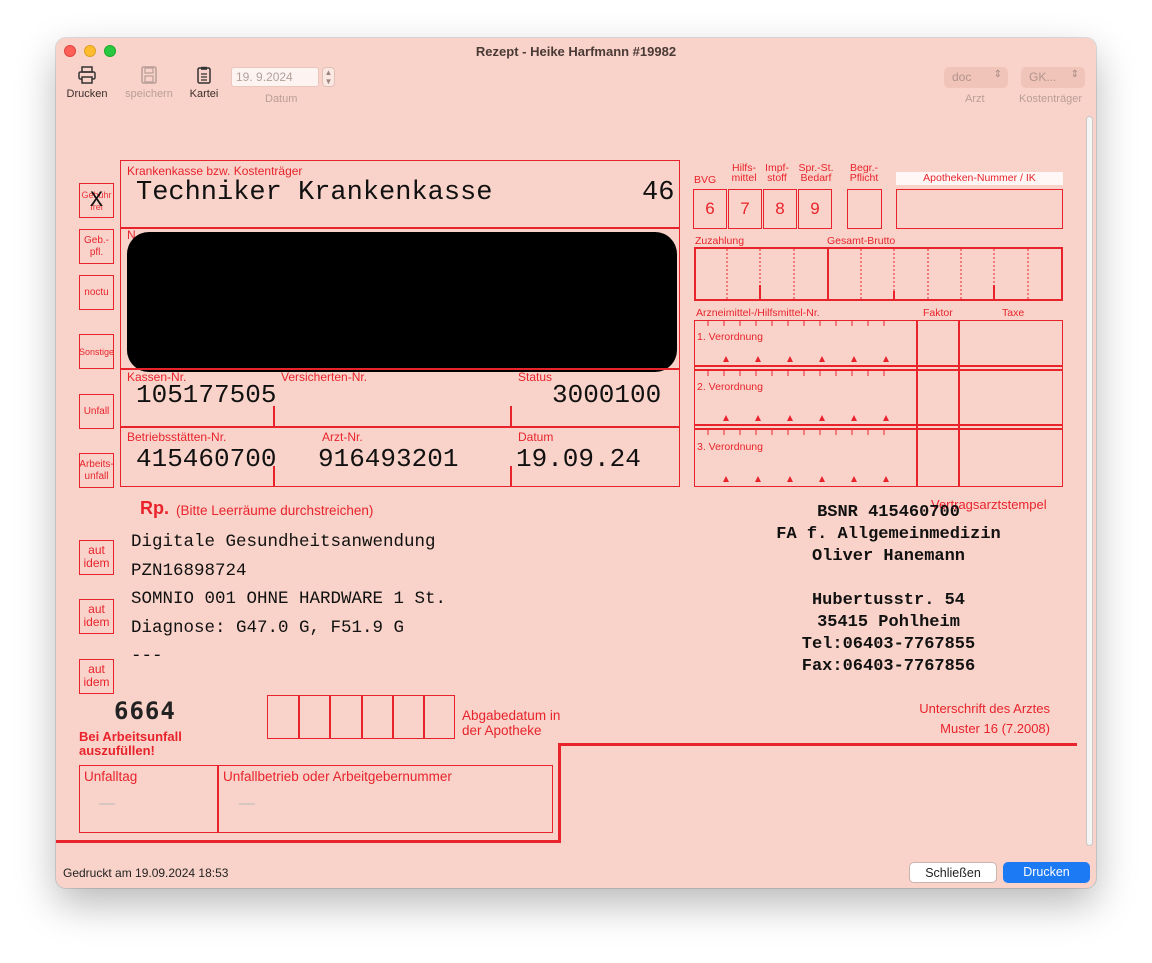 The image size is (1152, 963). What do you see at coordinates (268, 628) in the screenshot?
I see `rx-line-4: Diagnose: G47.0 G, F51.9 G` at bounding box center [268, 628].